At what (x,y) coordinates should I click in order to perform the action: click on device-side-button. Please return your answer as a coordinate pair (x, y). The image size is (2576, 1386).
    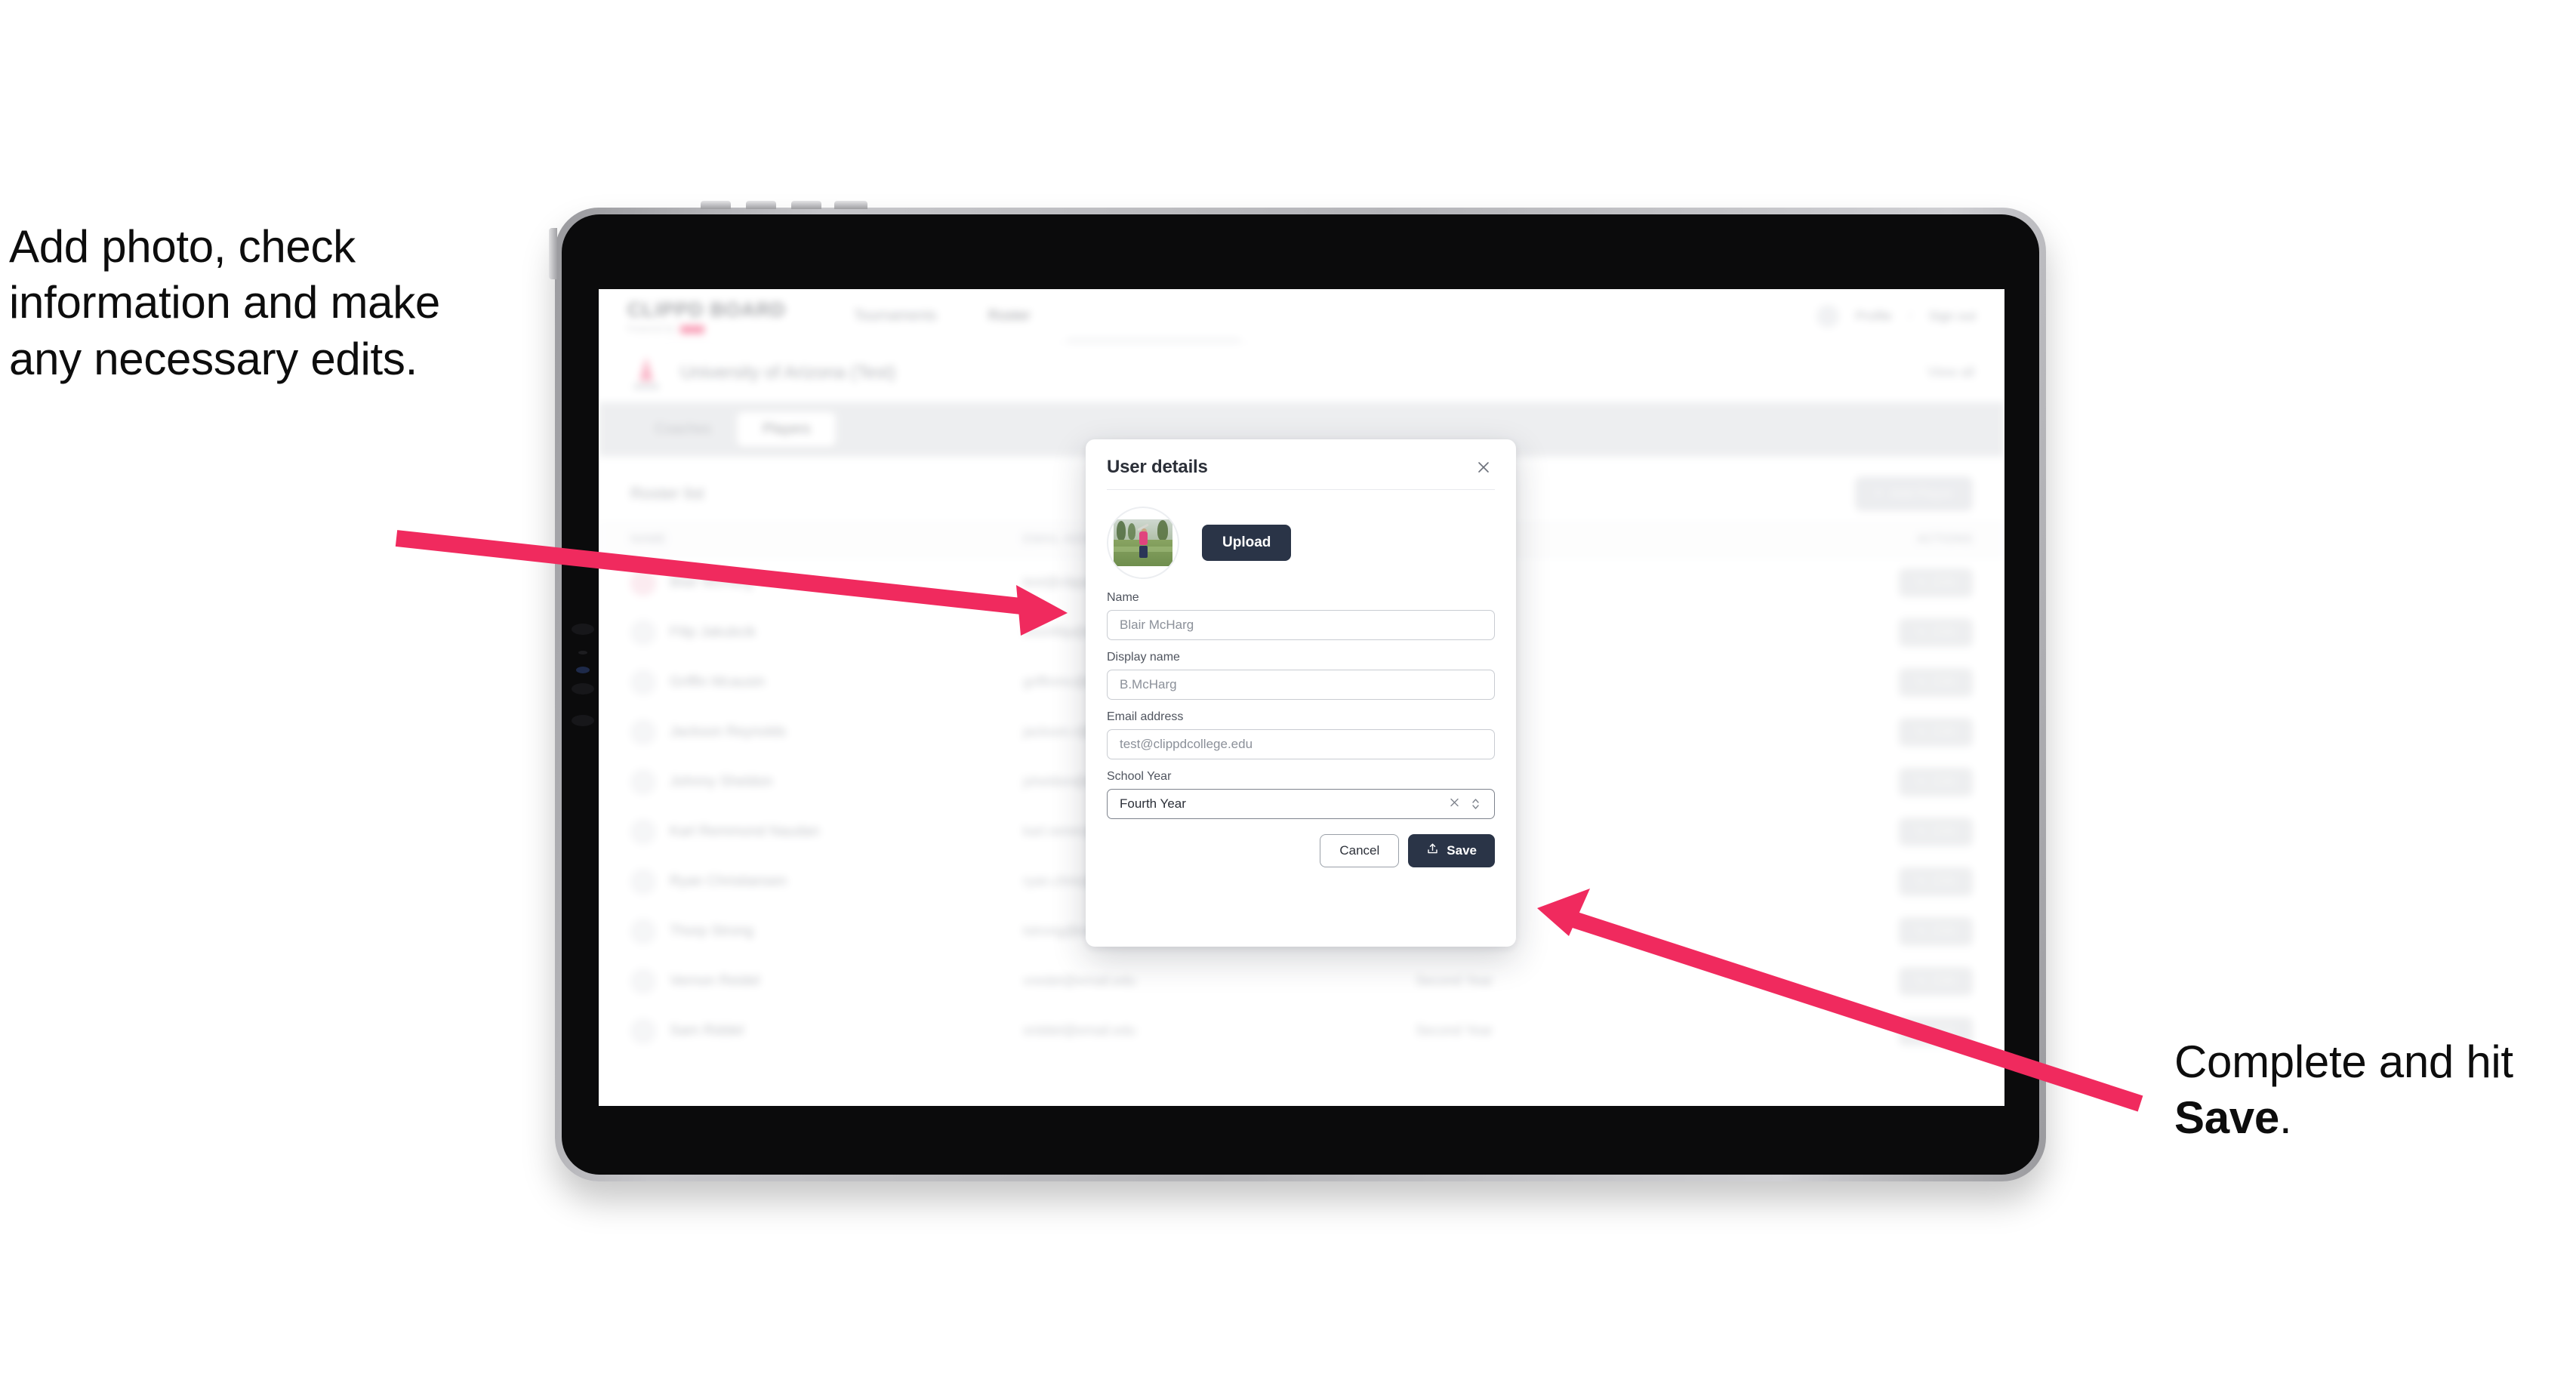
    Looking at the image, I should click on (553, 253).